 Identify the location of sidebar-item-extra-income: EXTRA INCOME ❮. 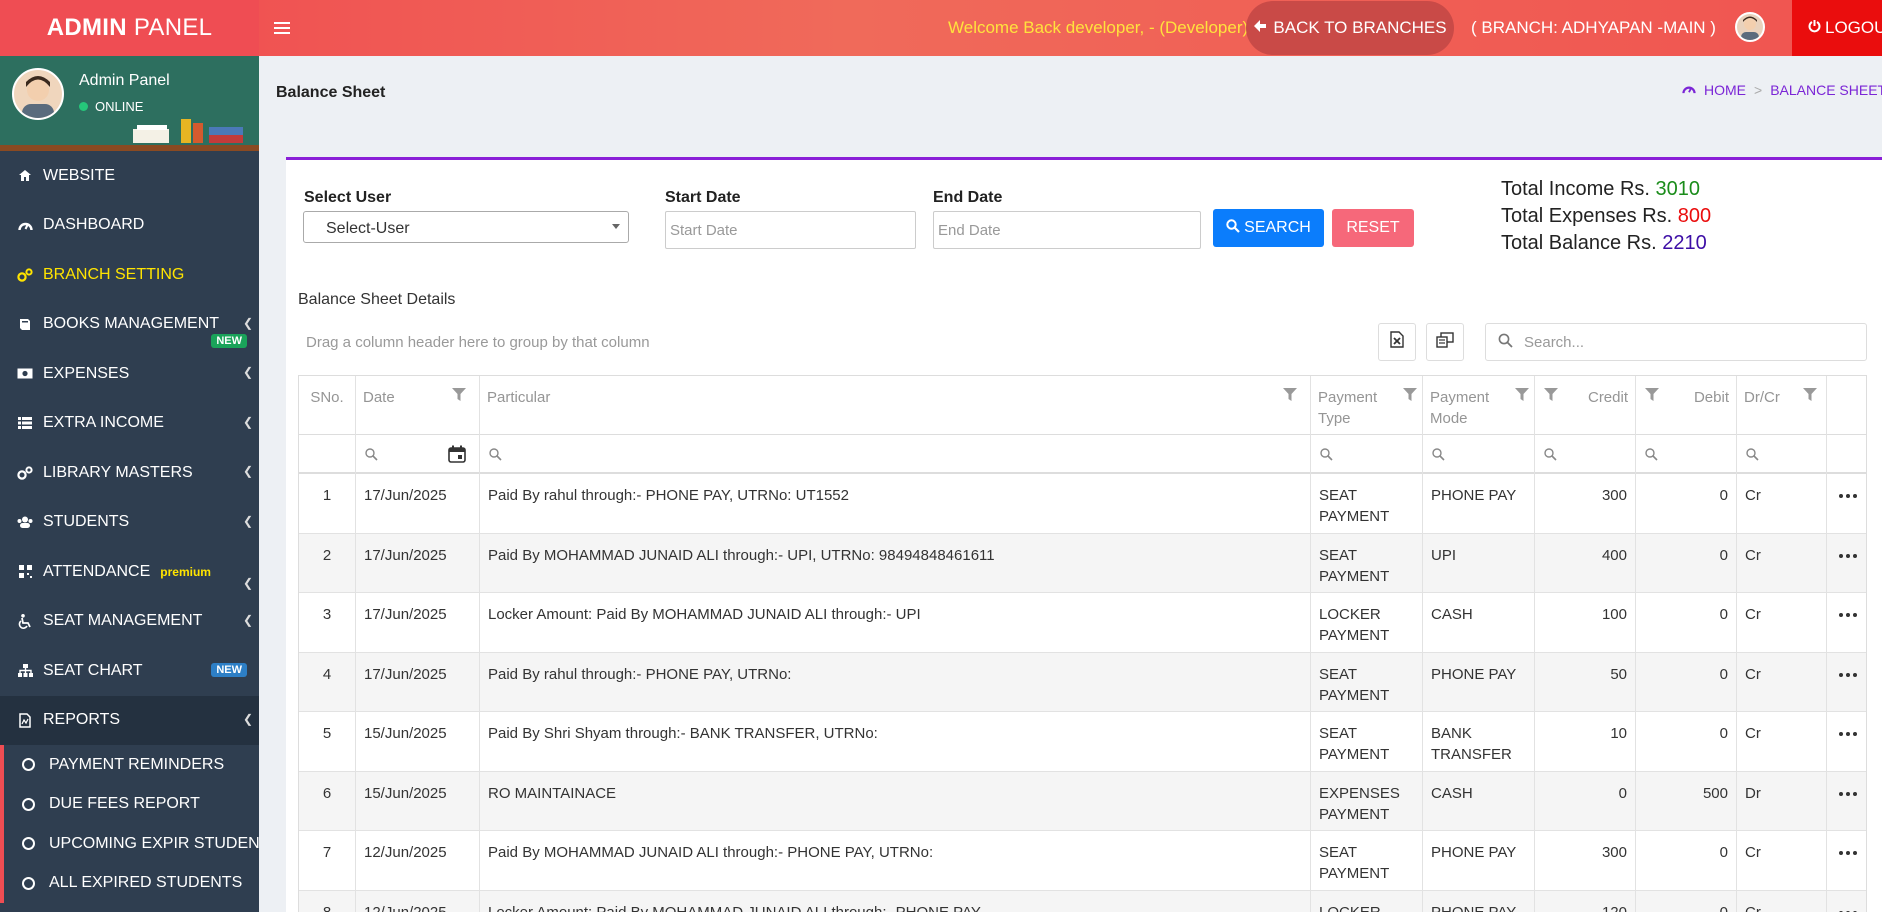
(129, 424).